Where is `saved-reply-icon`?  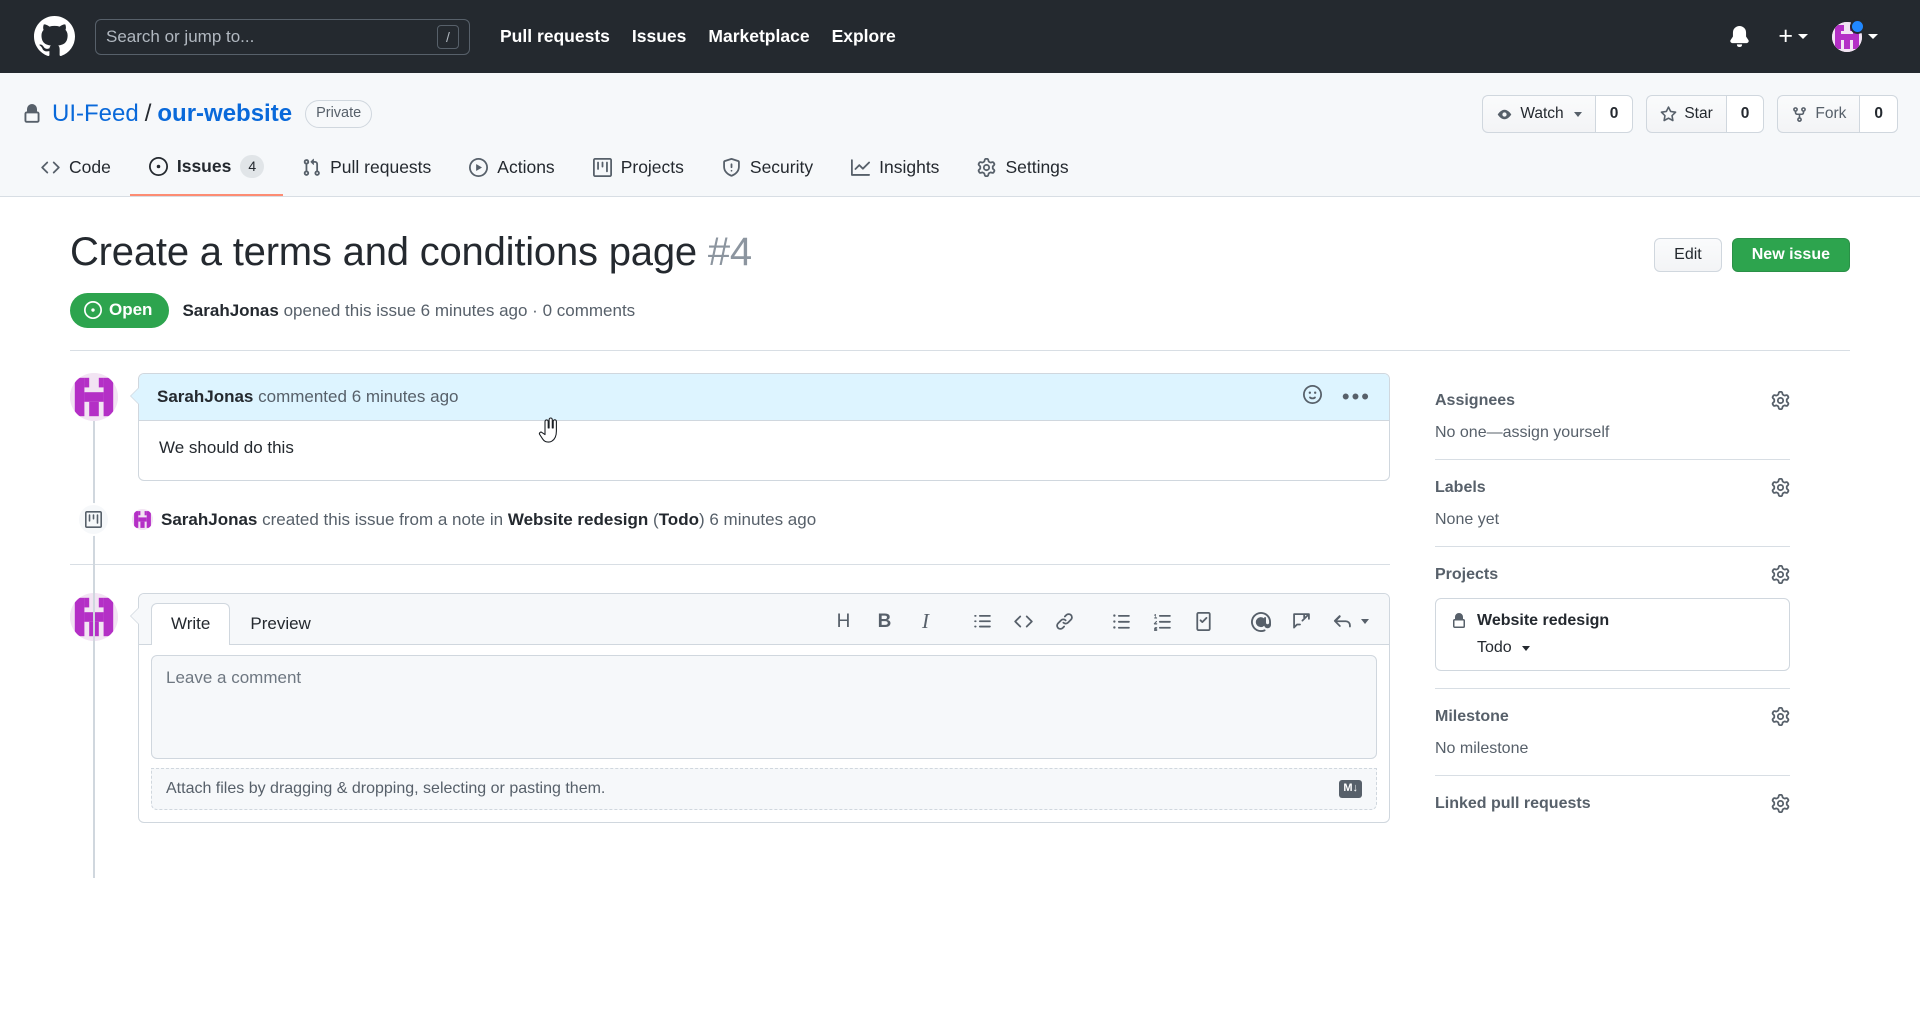
saved-reply-icon is located at coordinates (1342, 621).